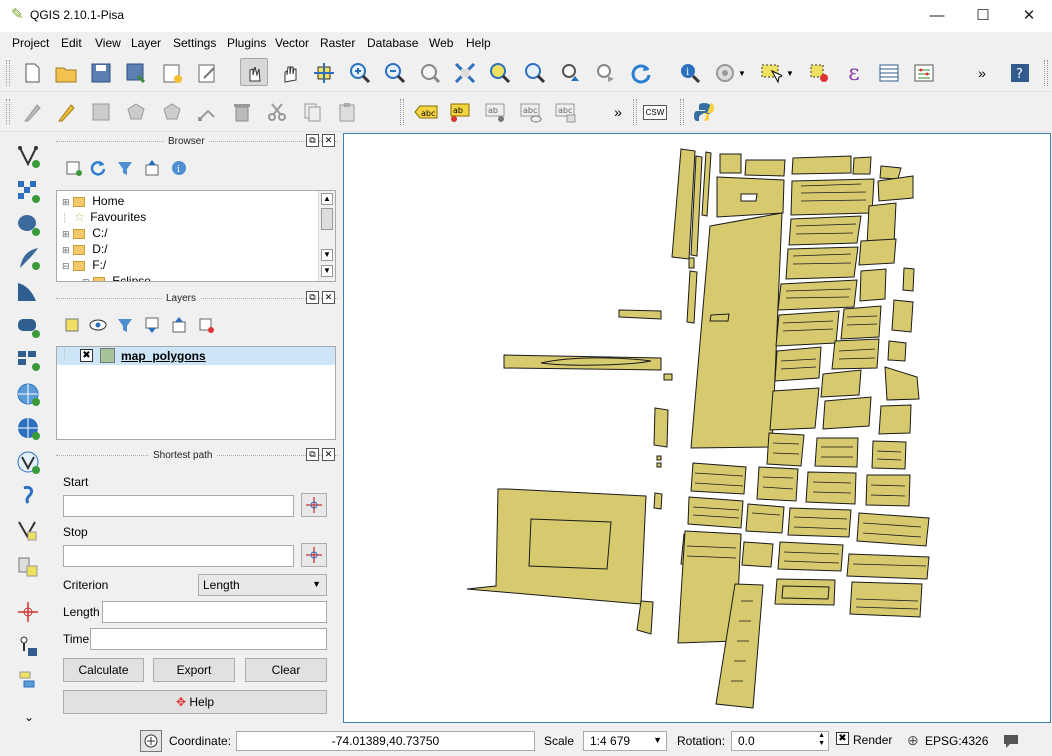  I want to click on deselect-features-icon, so click(819, 73).